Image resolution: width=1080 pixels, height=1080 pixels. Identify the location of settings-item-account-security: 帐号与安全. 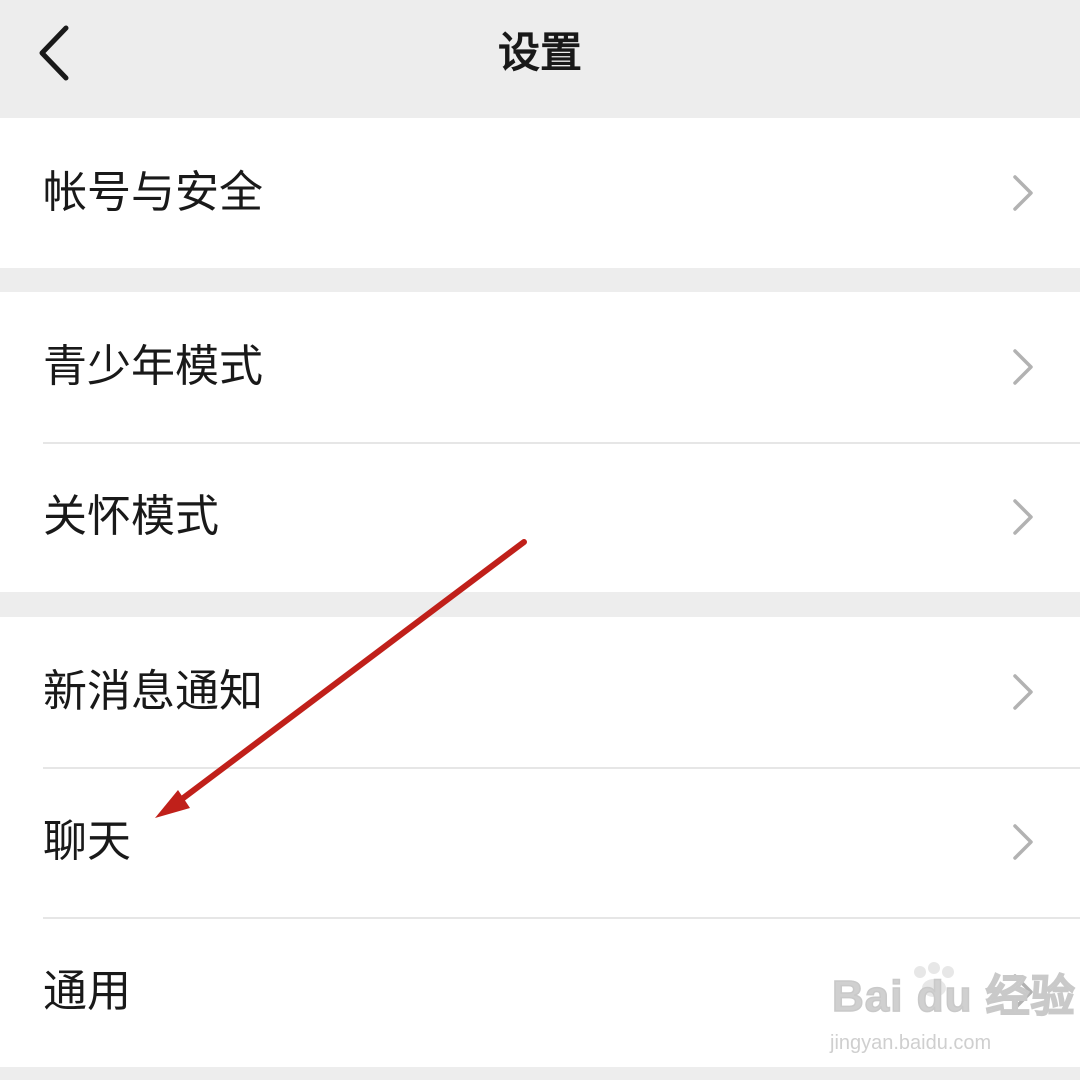
(540, 193).